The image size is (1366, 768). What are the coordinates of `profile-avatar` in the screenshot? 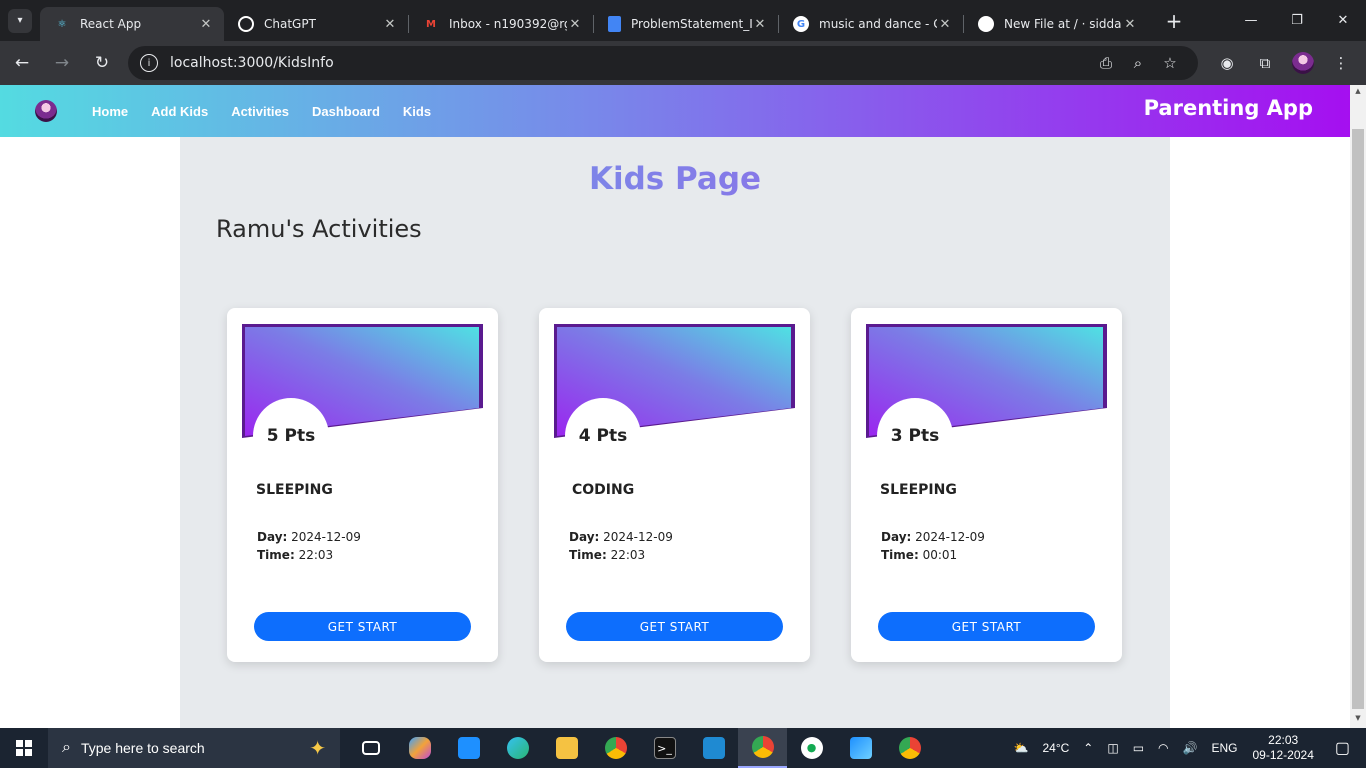 It's located at (1303, 63).